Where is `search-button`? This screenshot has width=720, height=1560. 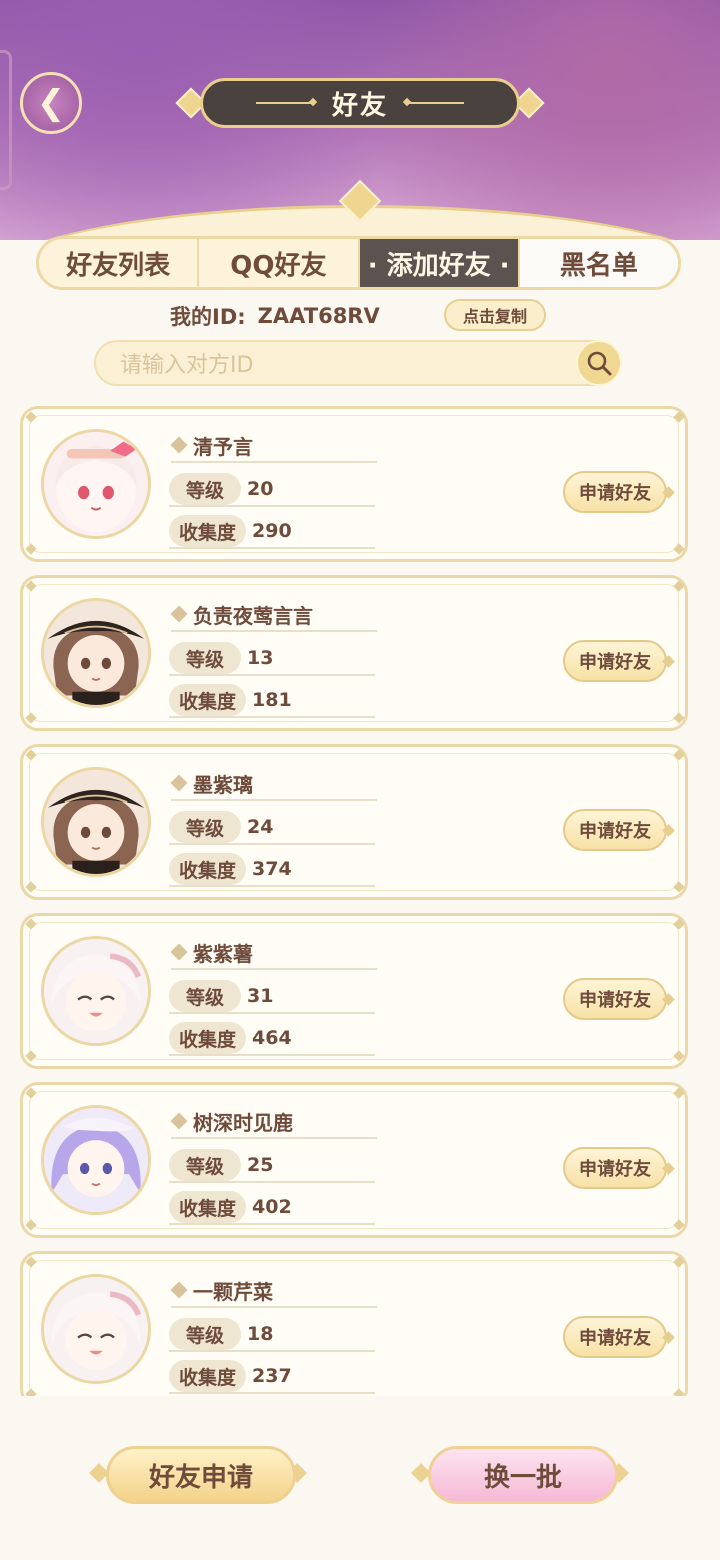 search-button is located at coordinates (599, 363).